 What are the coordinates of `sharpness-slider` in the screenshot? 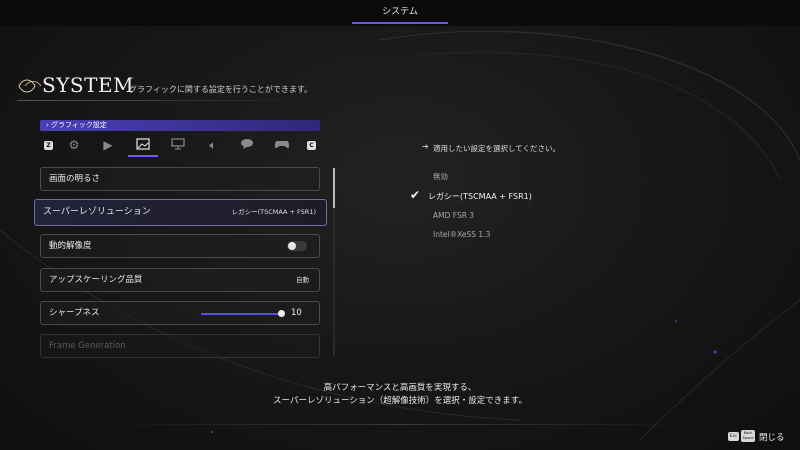 It's located at (243, 313).